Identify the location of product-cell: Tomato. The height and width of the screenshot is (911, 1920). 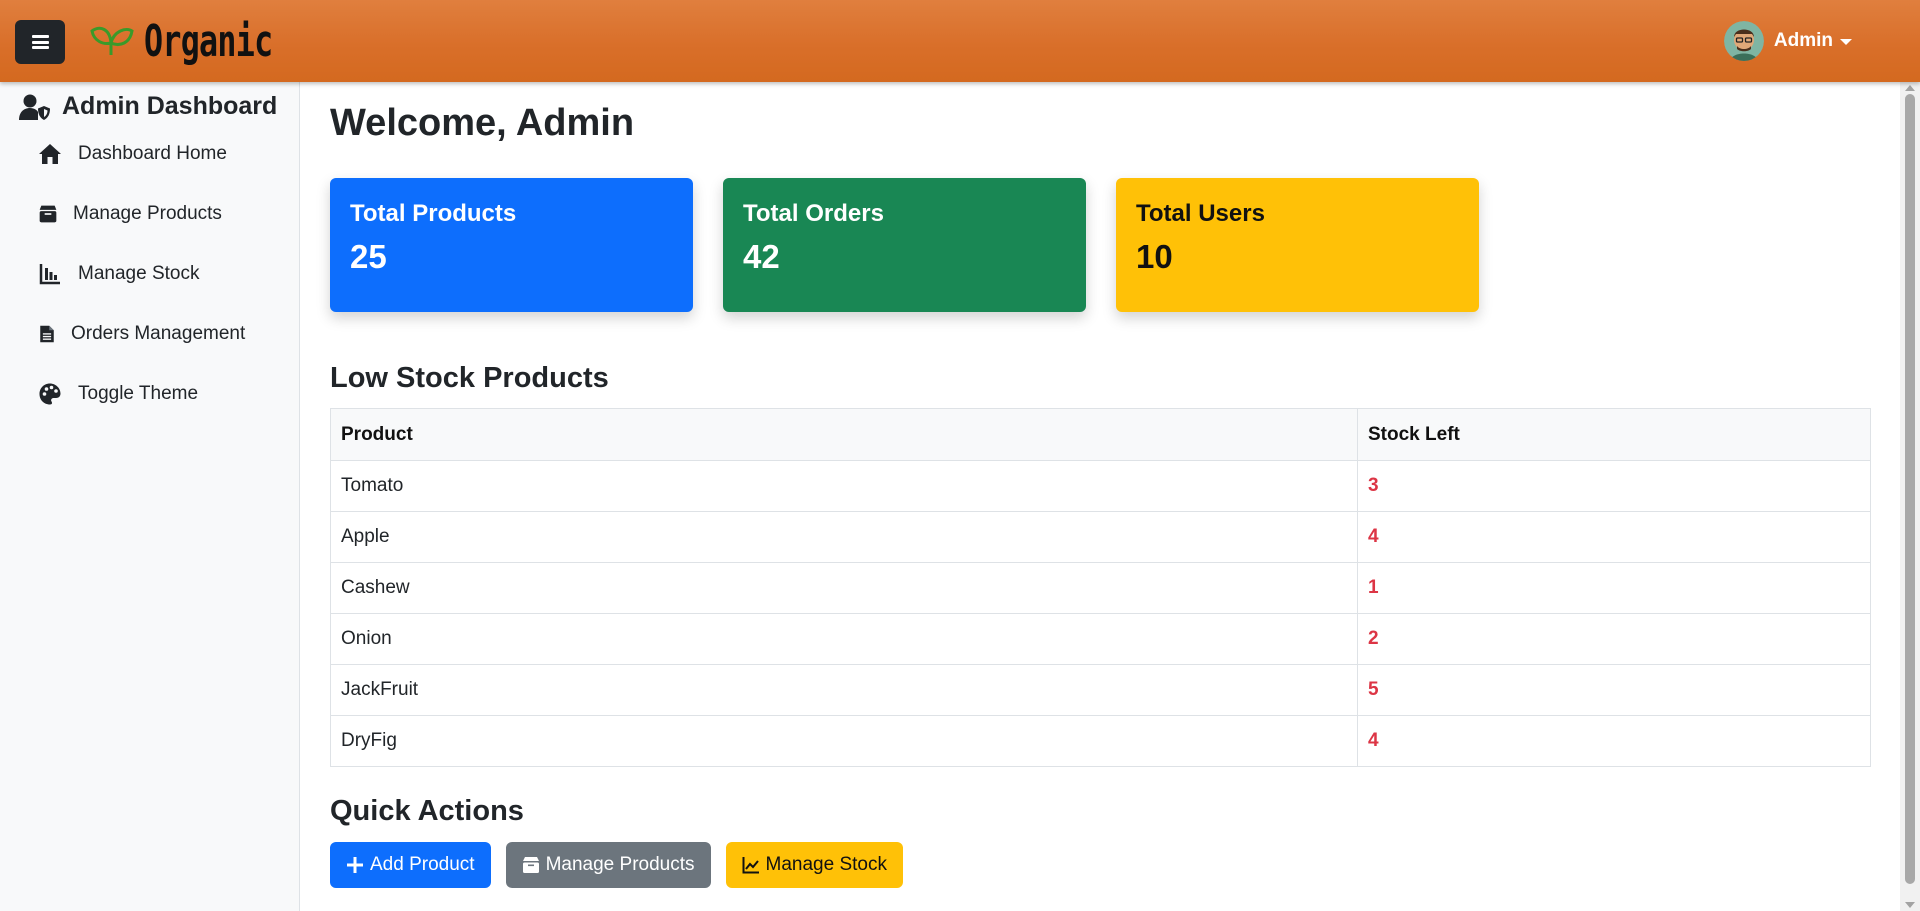
(844, 486).